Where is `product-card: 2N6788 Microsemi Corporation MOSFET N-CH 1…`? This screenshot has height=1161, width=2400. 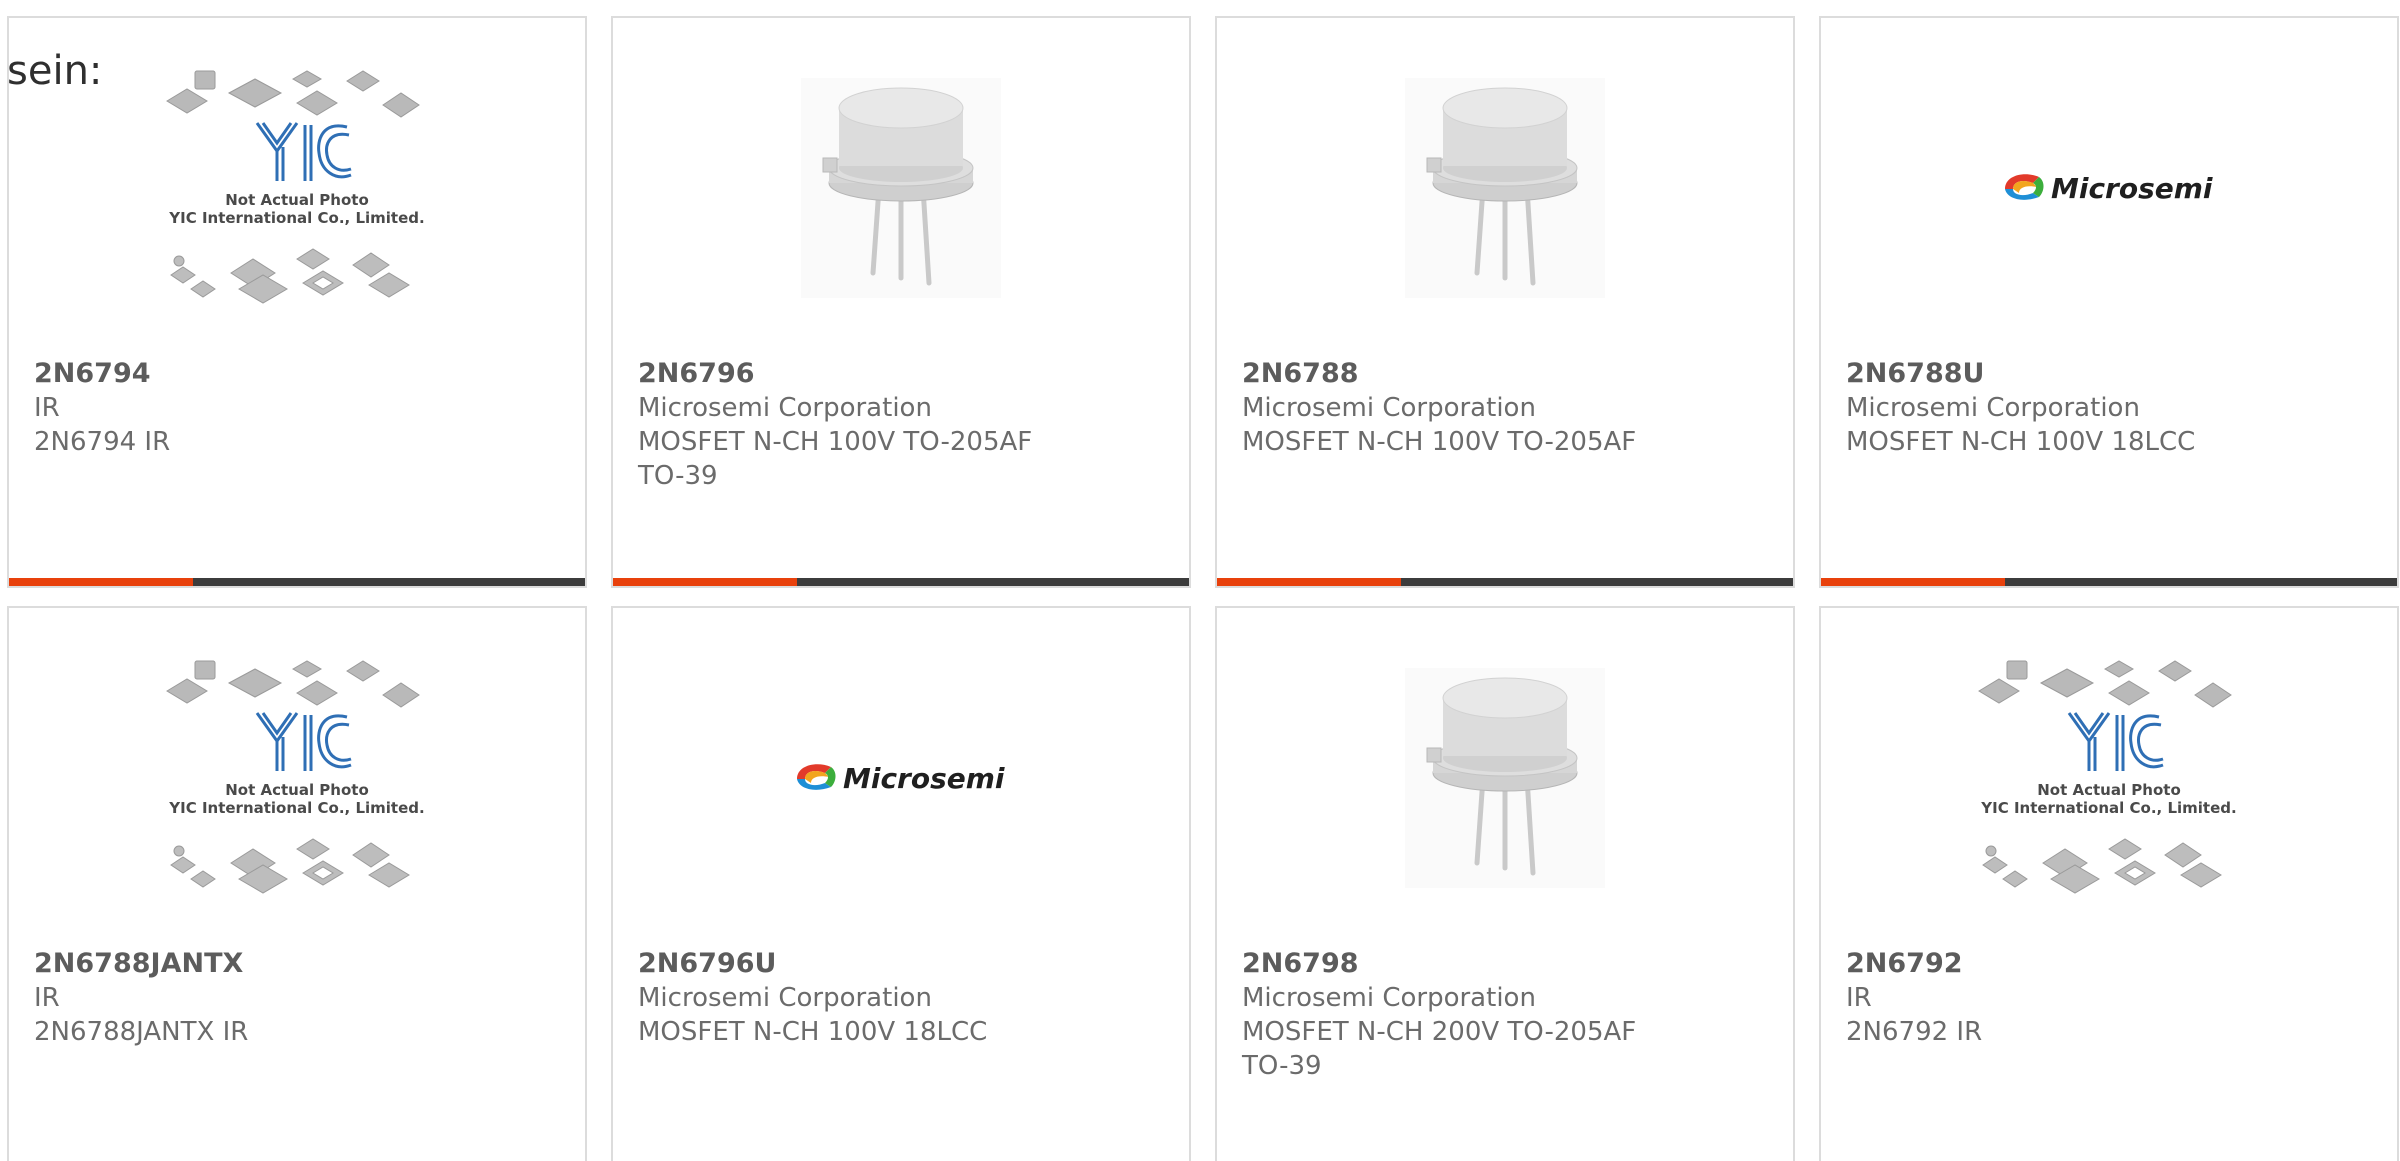 product-card: 2N6788 Microsemi Corporation MOSFET N-CH 1… is located at coordinates (1505, 302).